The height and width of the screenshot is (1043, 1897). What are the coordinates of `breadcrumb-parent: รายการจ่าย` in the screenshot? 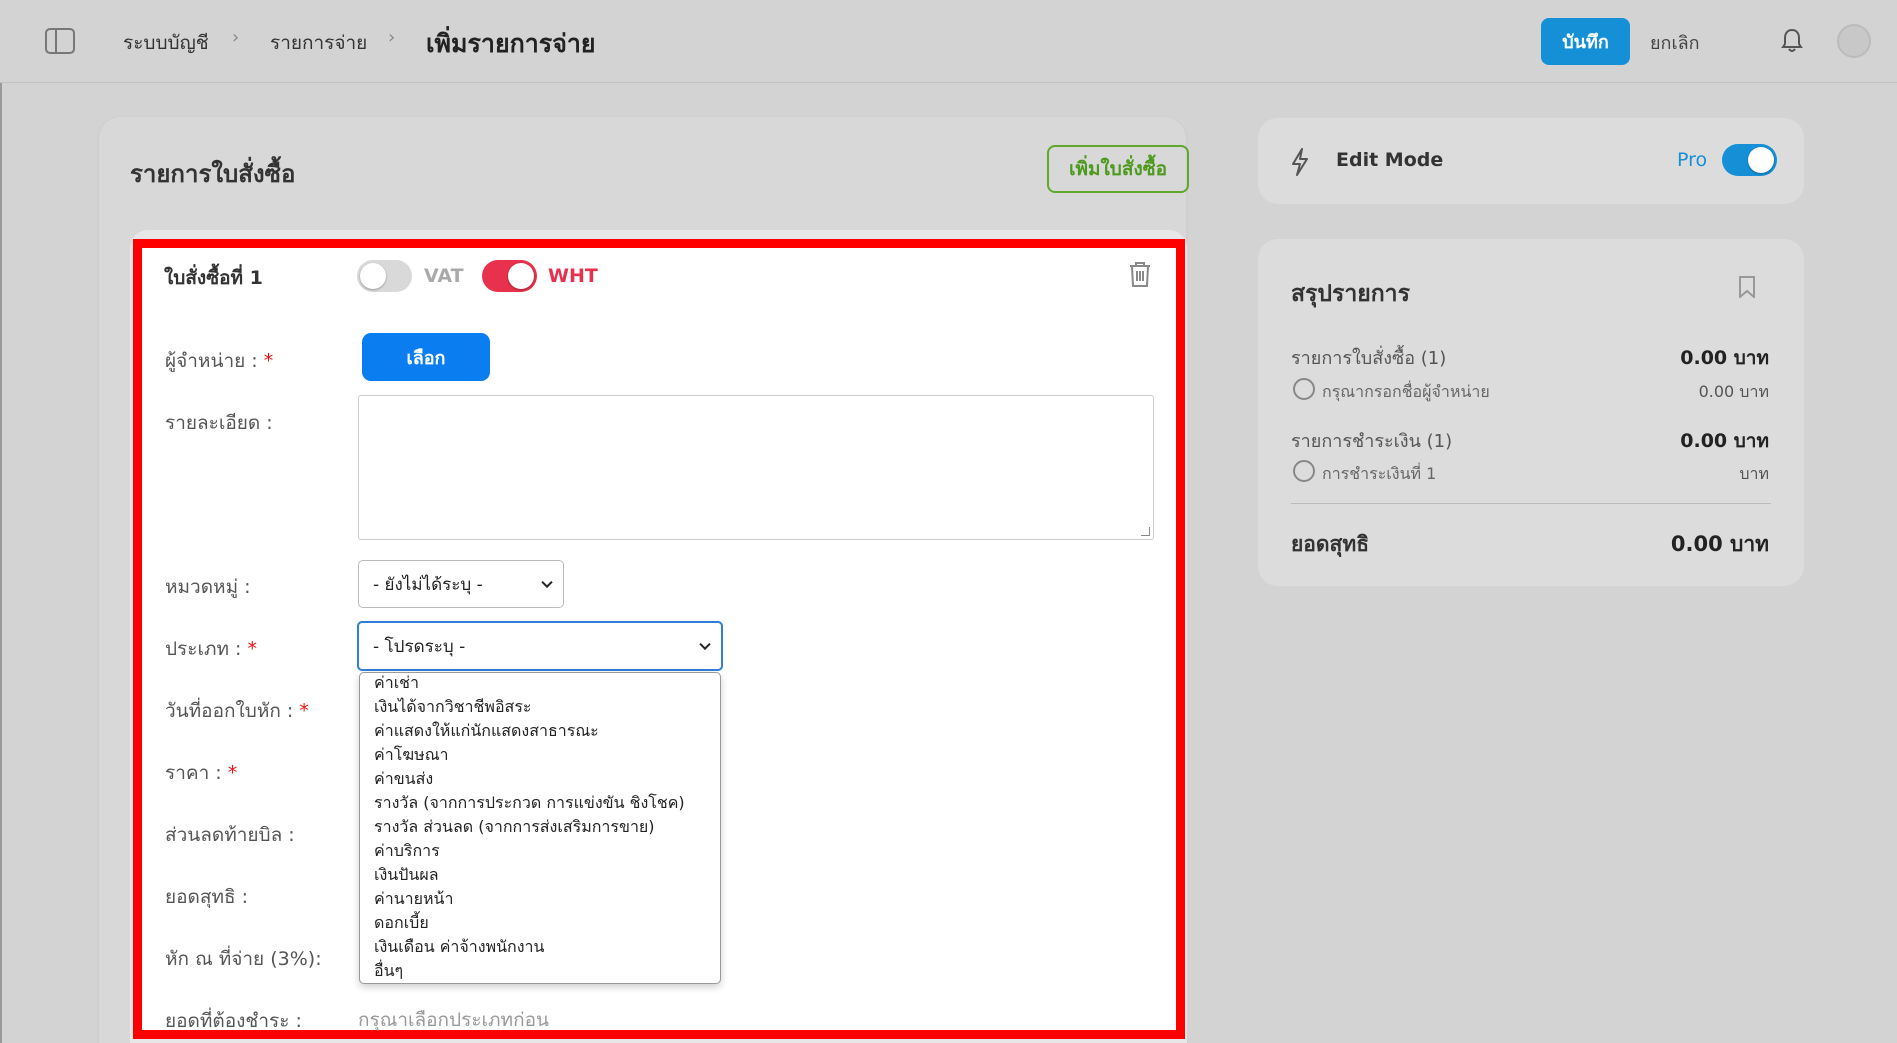 It's located at (318, 43).